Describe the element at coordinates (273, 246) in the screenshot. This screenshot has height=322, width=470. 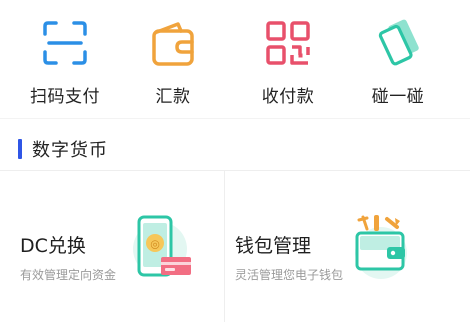
I see `wallet-manage-title: 钱包管理` at that location.